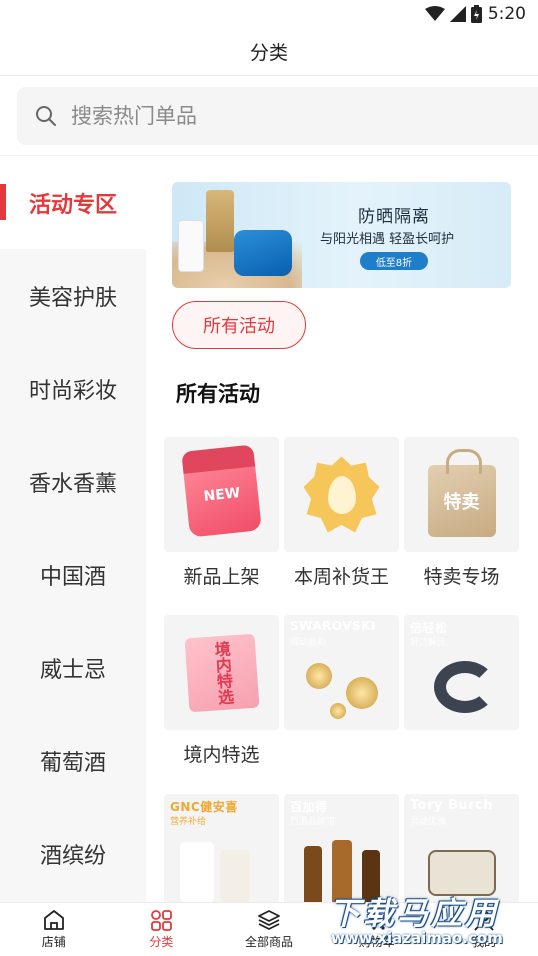  I want to click on tile-label: 特卖专场, so click(461, 577).